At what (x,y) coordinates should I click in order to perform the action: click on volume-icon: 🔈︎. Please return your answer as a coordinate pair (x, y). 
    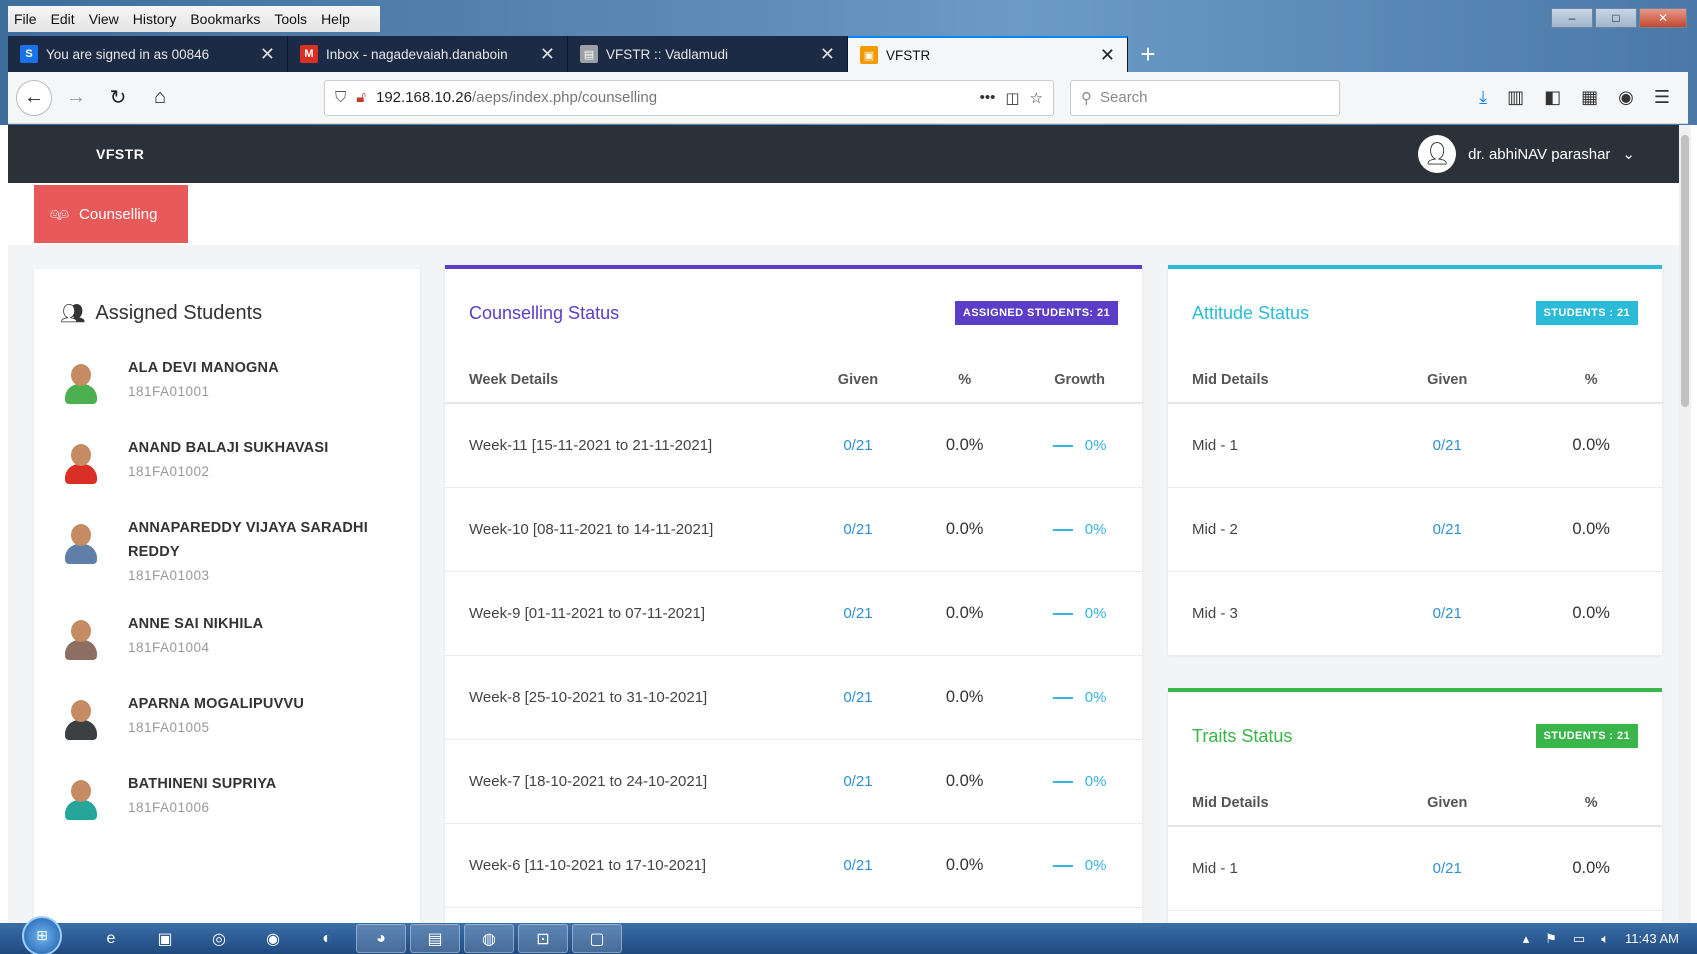
    Looking at the image, I should click on (1605, 939).